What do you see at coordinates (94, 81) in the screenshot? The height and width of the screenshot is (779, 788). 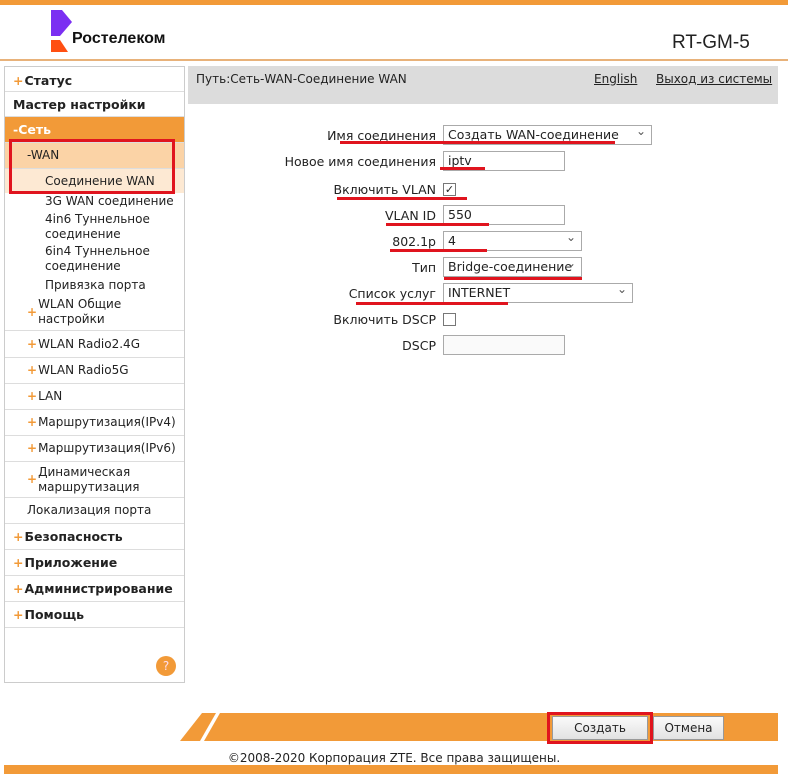 I see `sidebar-item: + Статус` at bounding box center [94, 81].